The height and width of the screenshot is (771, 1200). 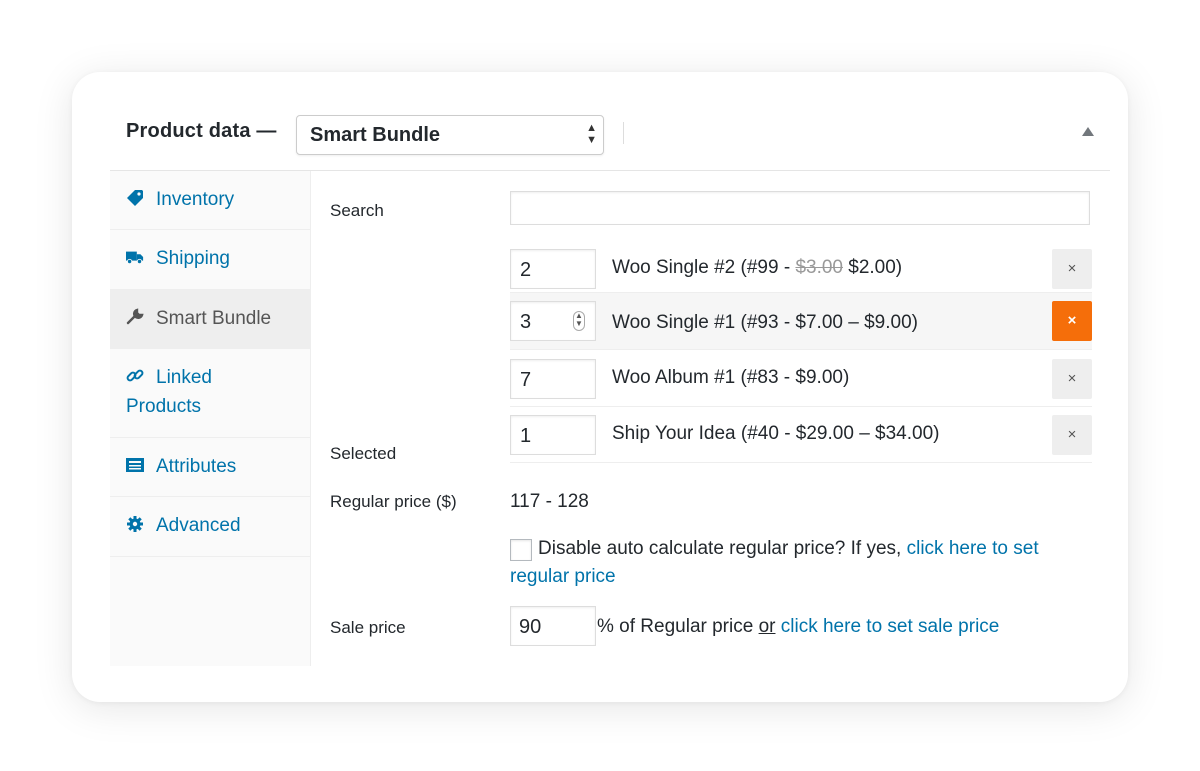 I want to click on tab-shipping: Shipping, so click(x=210, y=260).